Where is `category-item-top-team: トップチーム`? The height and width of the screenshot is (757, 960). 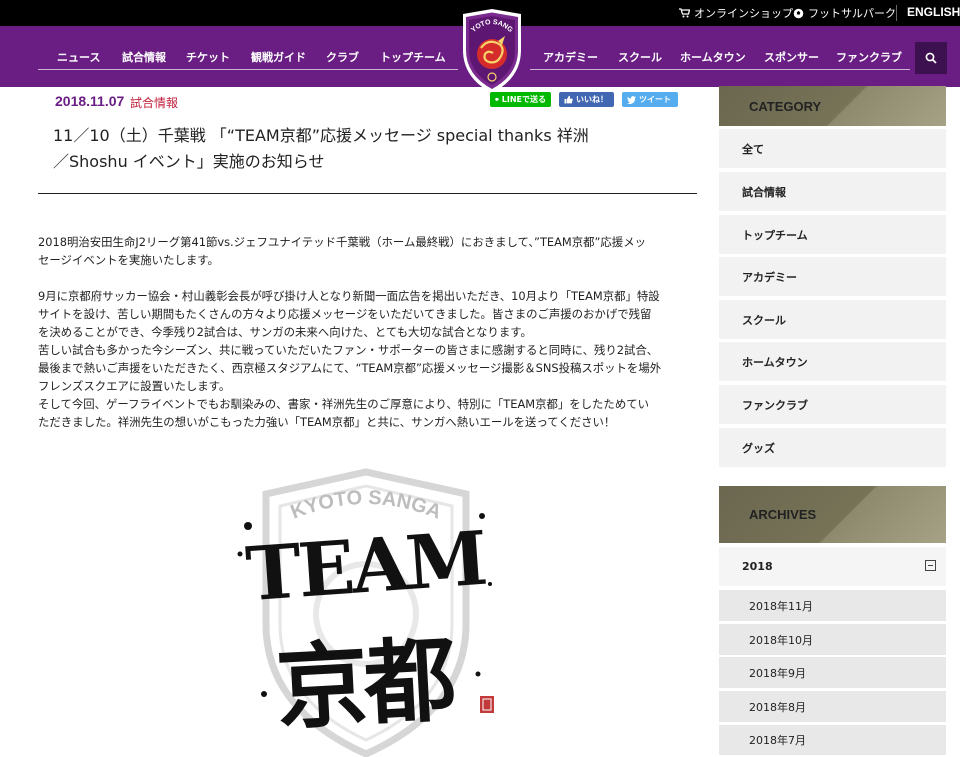
category-item-top-team: トップチーム is located at coordinates (832, 234).